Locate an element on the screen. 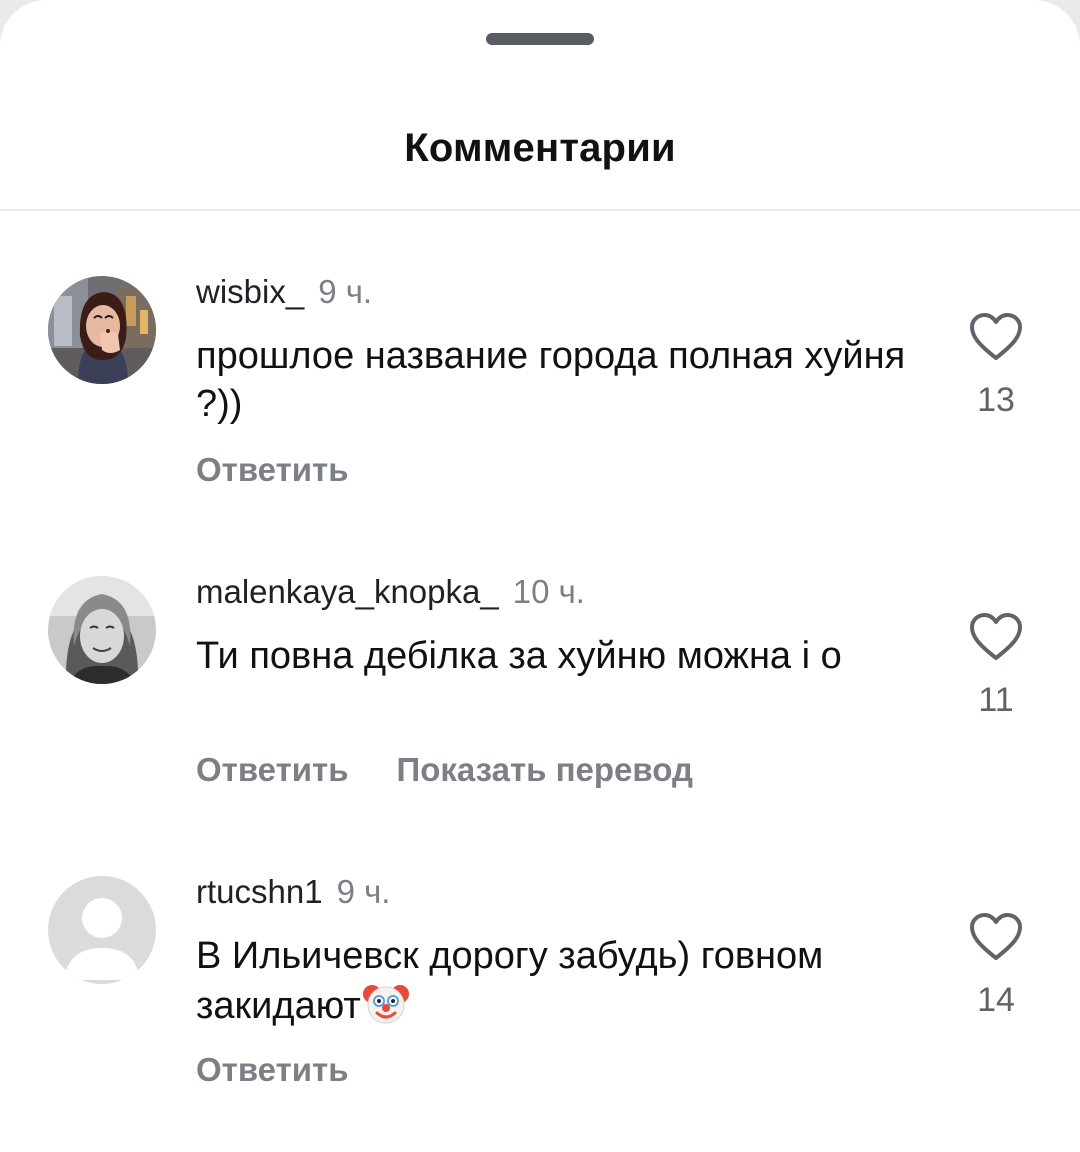  show-translation-button: Показать перевод is located at coordinates (545, 769).